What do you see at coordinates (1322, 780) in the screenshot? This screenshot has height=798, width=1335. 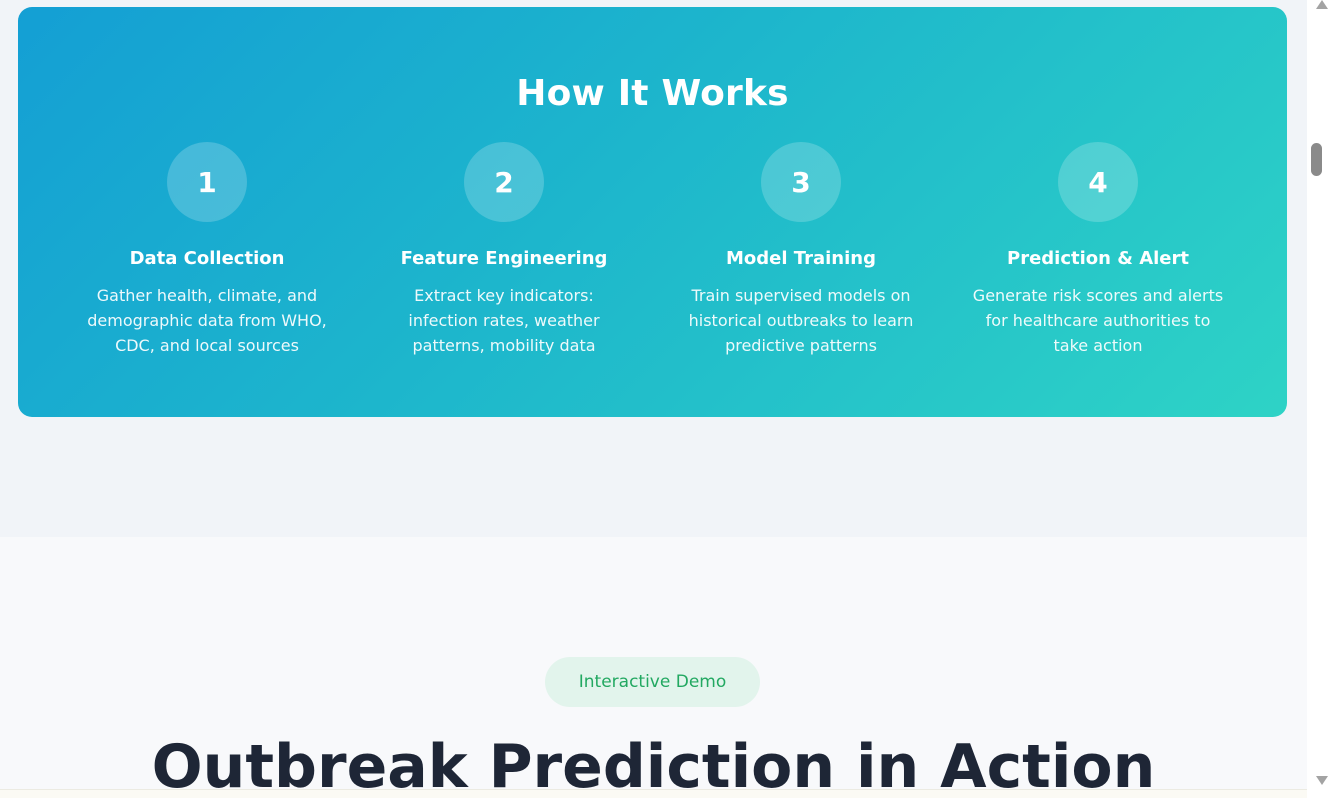 I see `triangle-down-icon` at bounding box center [1322, 780].